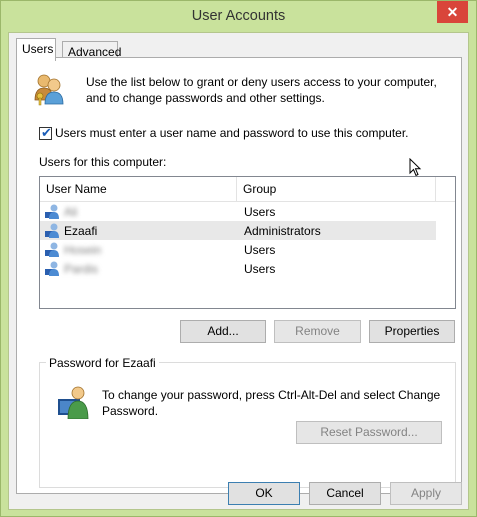 This screenshot has width=477, height=517. I want to click on ok-button: OK, so click(264, 493).